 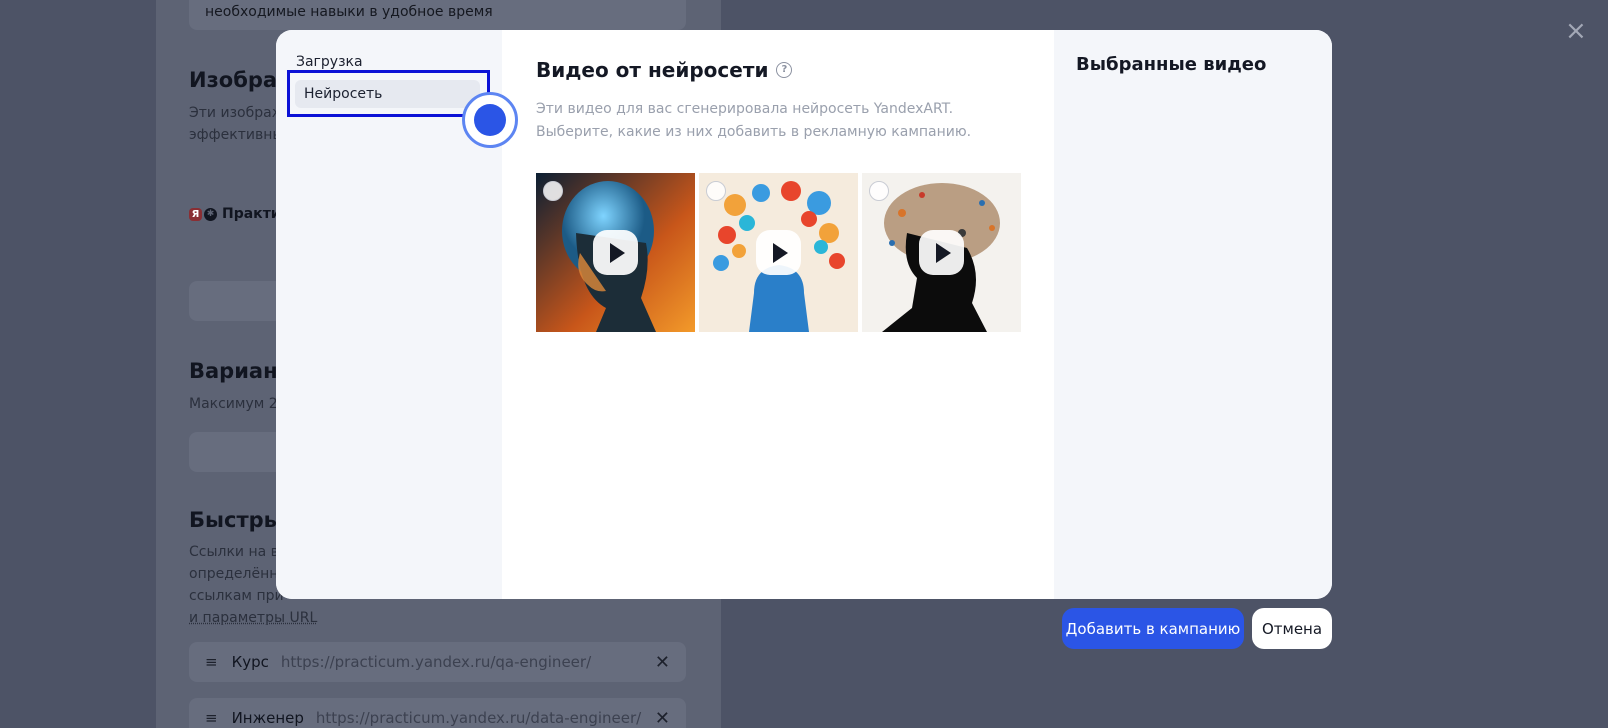 What do you see at coordinates (1292, 628) in the screenshot?
I see `cancel-button: Отмена` at bounding box center [1292, 628].